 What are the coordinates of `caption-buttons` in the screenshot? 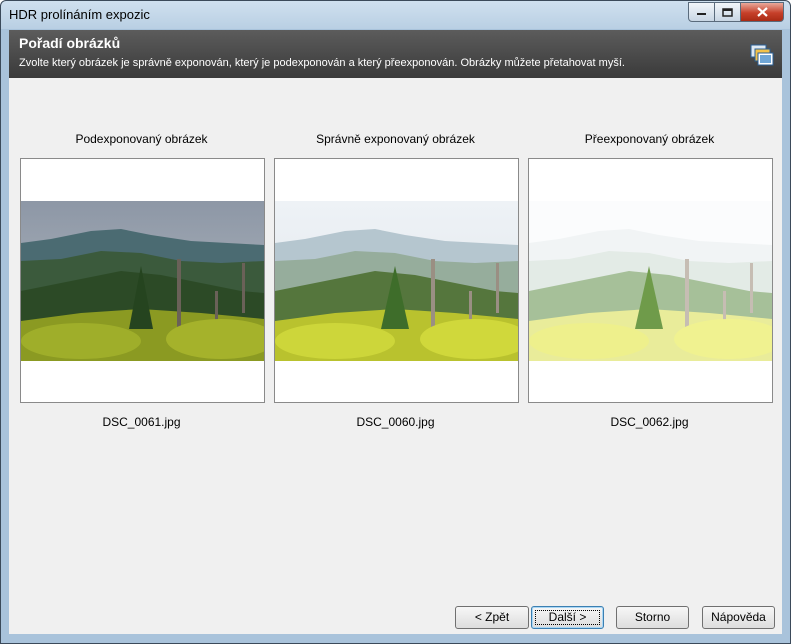 It's located at (736, 12).